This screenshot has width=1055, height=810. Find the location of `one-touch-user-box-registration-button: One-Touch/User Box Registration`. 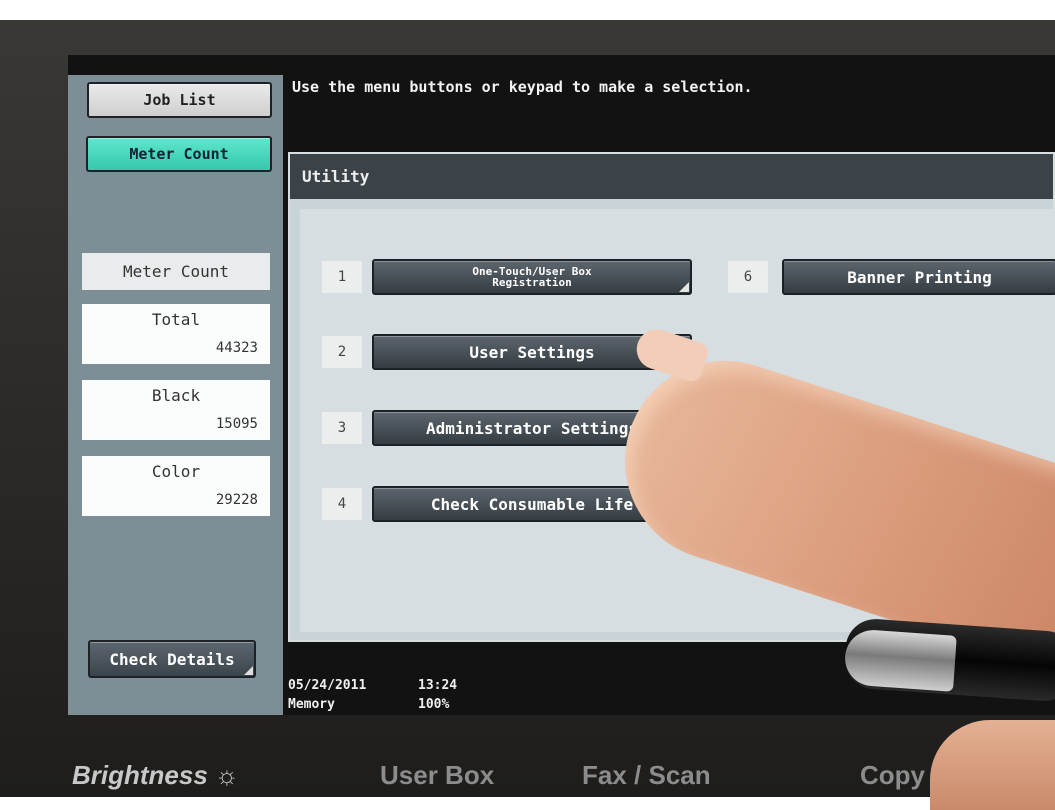

one-touch-user-box-registration-button: One-Touch/User Box Registration is located at coordinates (532, 277).